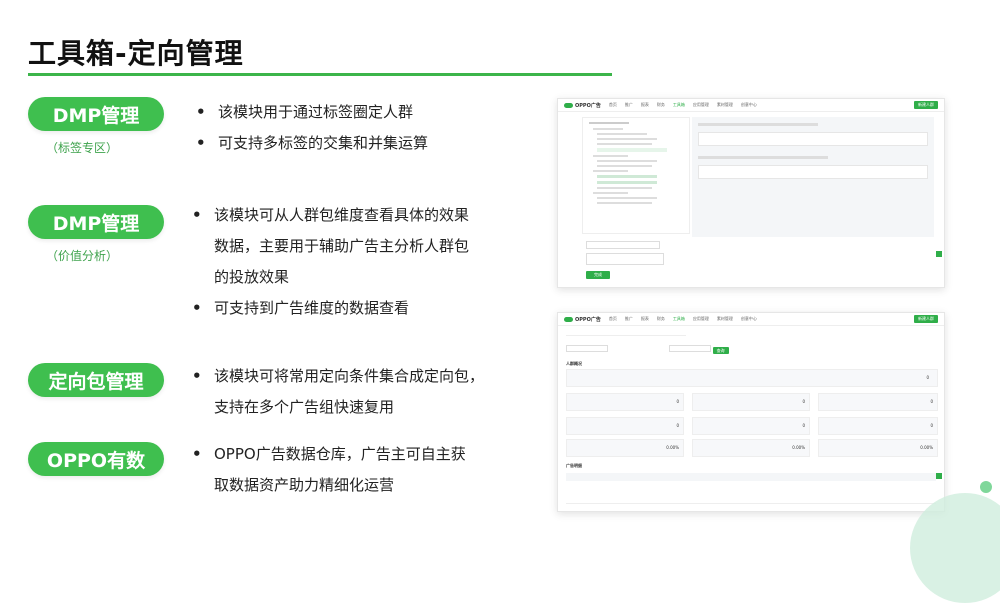  Describe the element at coordinates (329, 454) in the screenshot. I see `bullet-item: • OPPO广告数据仓库，广告主可自主获` at that location.